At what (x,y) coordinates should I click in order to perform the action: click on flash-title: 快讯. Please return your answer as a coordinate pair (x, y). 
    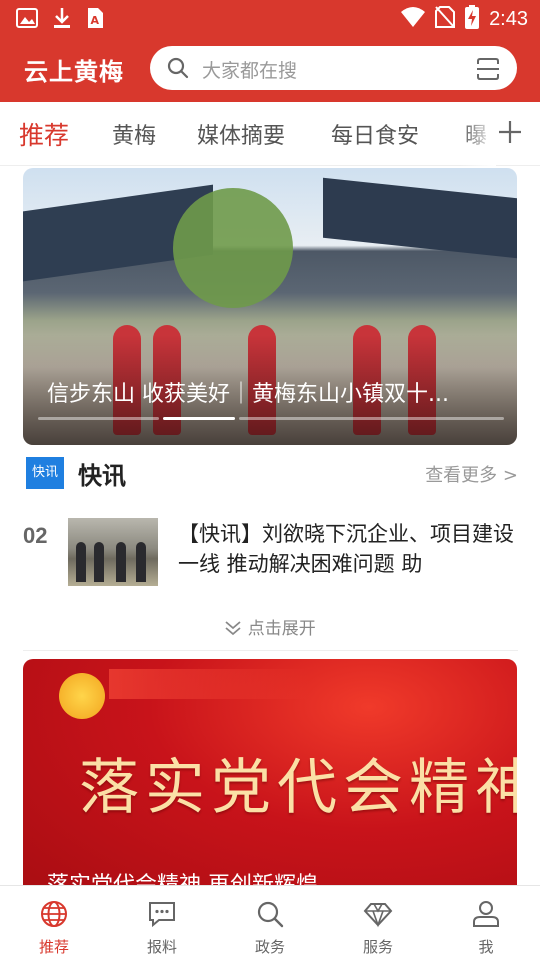
    Looking at the image, I should click on (102, 476).